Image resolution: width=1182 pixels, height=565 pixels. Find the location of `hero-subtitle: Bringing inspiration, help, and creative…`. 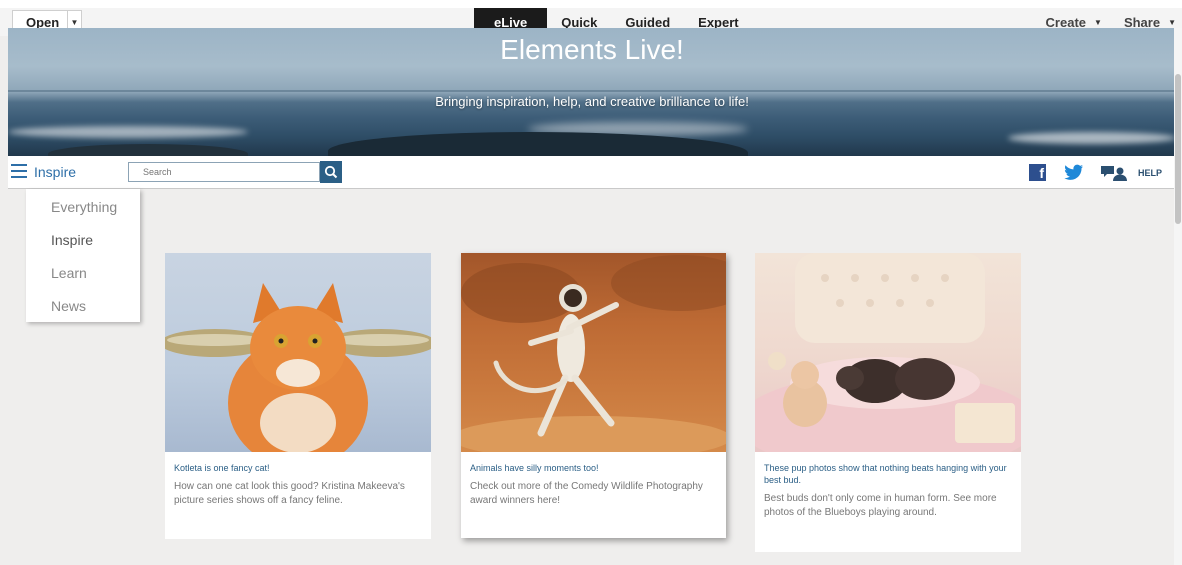

hero-subtitle: Bringing inspiration, help, and creative… is located at coordinates (592, 101).